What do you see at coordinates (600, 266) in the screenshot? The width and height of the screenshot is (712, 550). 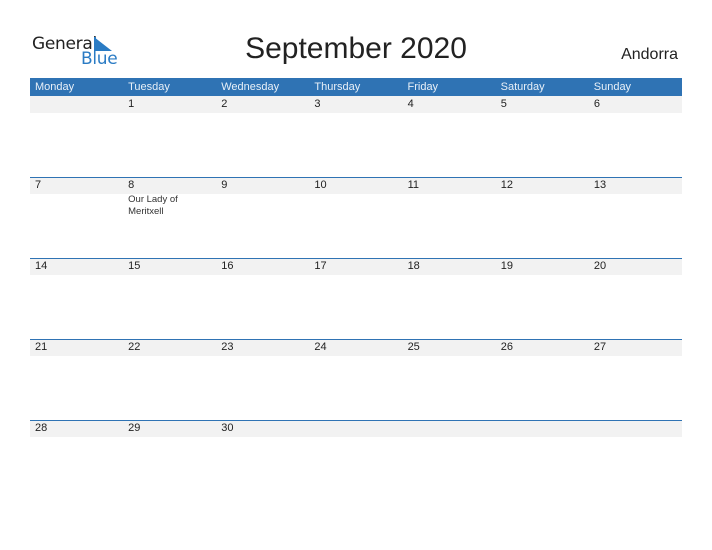 I see `day-number: 20` at bounding box center [600, 266].